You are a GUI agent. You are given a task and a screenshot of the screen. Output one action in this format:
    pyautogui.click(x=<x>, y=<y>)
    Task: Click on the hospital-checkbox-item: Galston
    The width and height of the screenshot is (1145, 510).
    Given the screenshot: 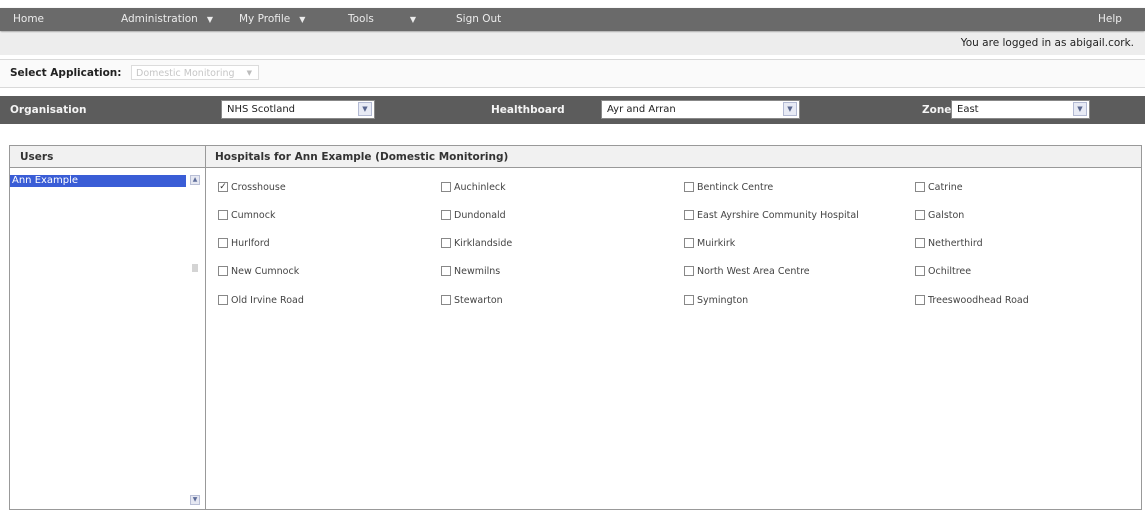 What is the action you would take?
    pyautogui.click(x=939, y=216)
    